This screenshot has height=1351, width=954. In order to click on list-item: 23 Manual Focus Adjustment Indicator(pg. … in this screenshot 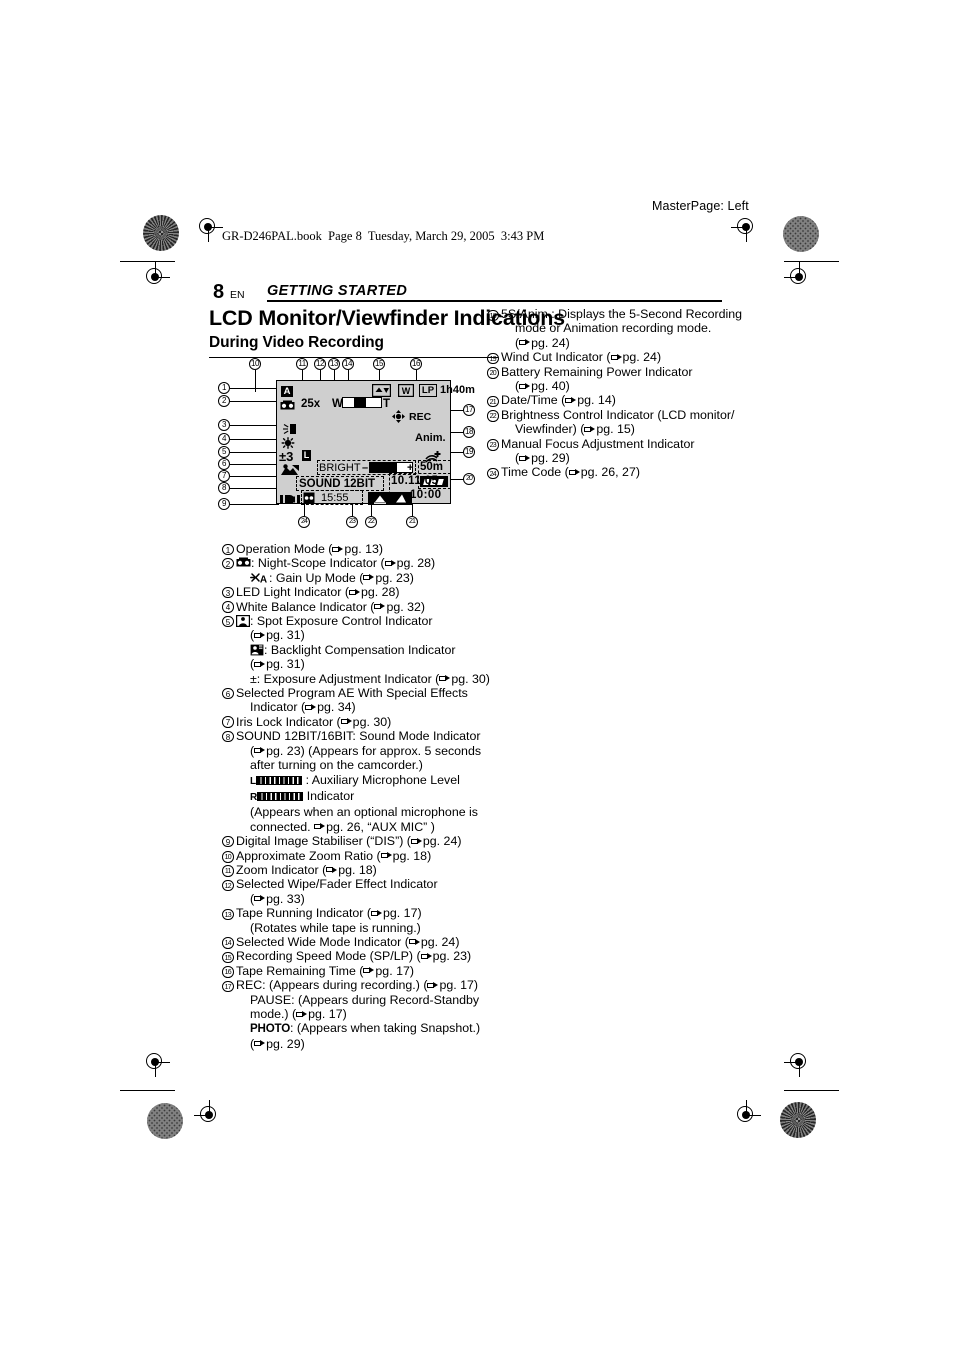, I will do `click(617, 451)`.